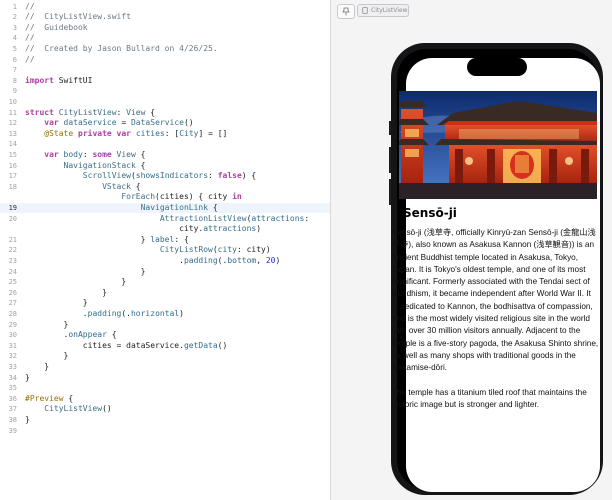 This screenshot has width=612, height=500. Describe the element at coordinates (30, 7) in the screenshot. I see `code-text: //` at that location.